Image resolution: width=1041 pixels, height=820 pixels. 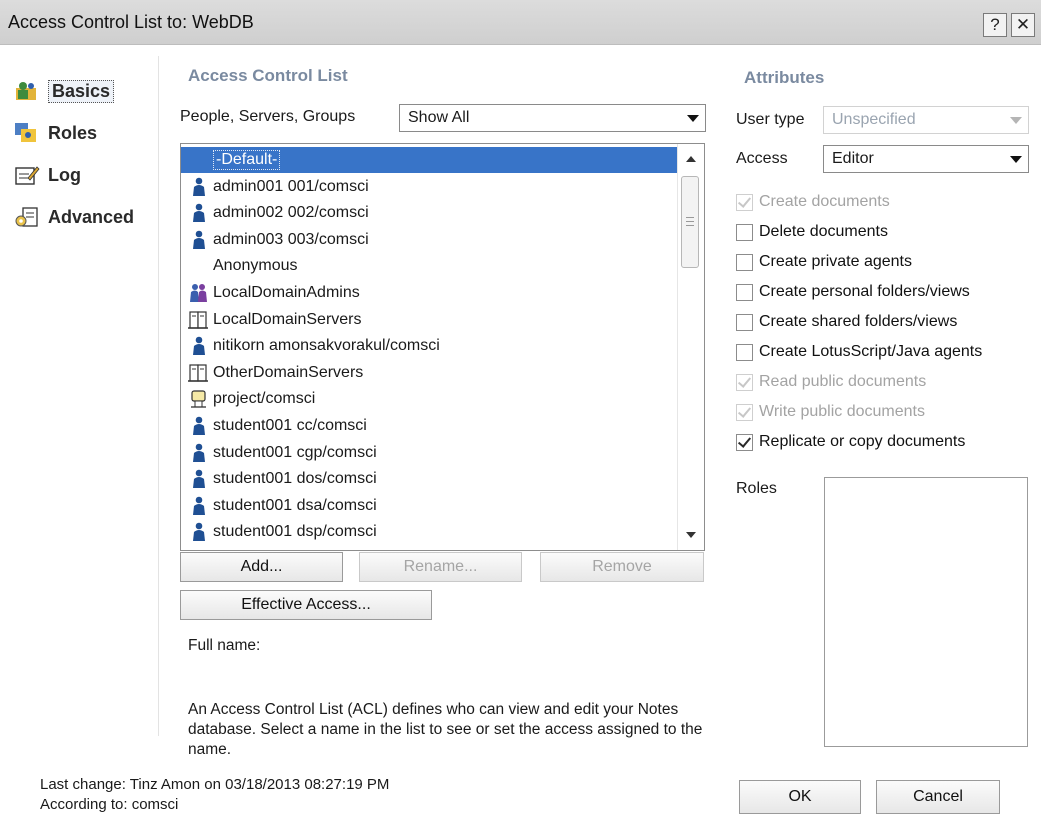 I want to click on list-item-label: Anonymous, so click(x=255, y=266).